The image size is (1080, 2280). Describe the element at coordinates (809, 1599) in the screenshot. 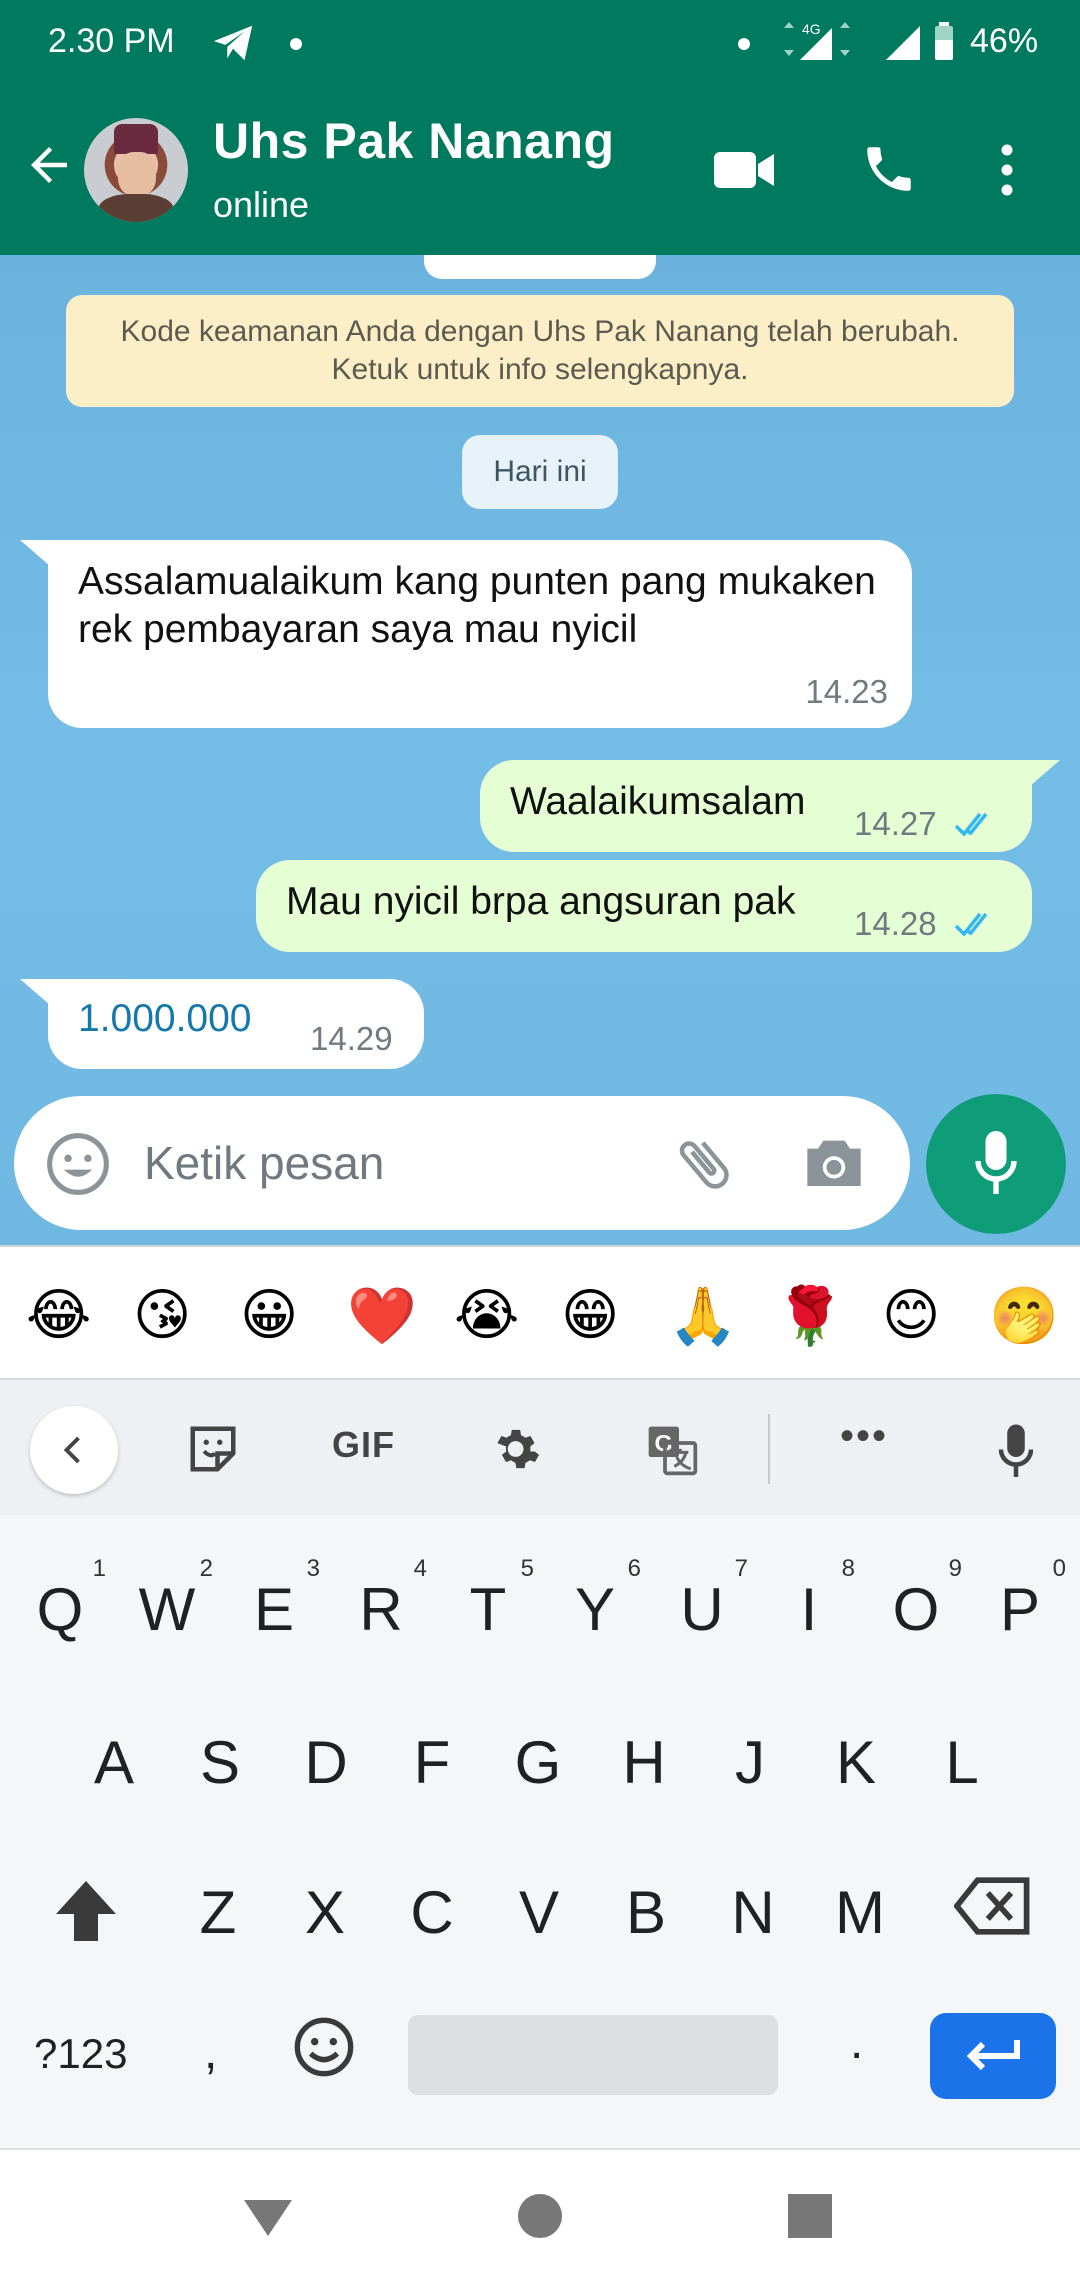

I see `key-i: I8` at that location.